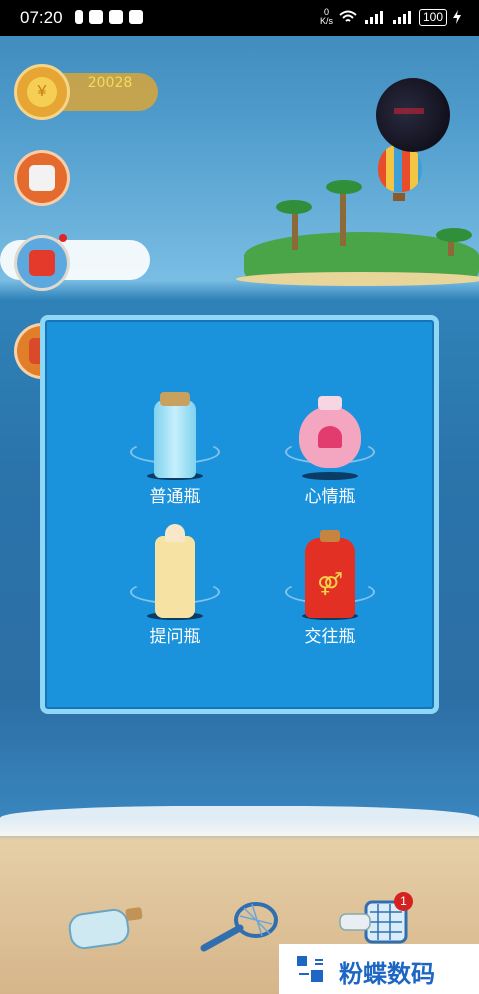 The image size is (479, 994). What do you see at coordinates (457, 17) in the screenshot?
I see `charging-icon` at bounding box center [457, 17].